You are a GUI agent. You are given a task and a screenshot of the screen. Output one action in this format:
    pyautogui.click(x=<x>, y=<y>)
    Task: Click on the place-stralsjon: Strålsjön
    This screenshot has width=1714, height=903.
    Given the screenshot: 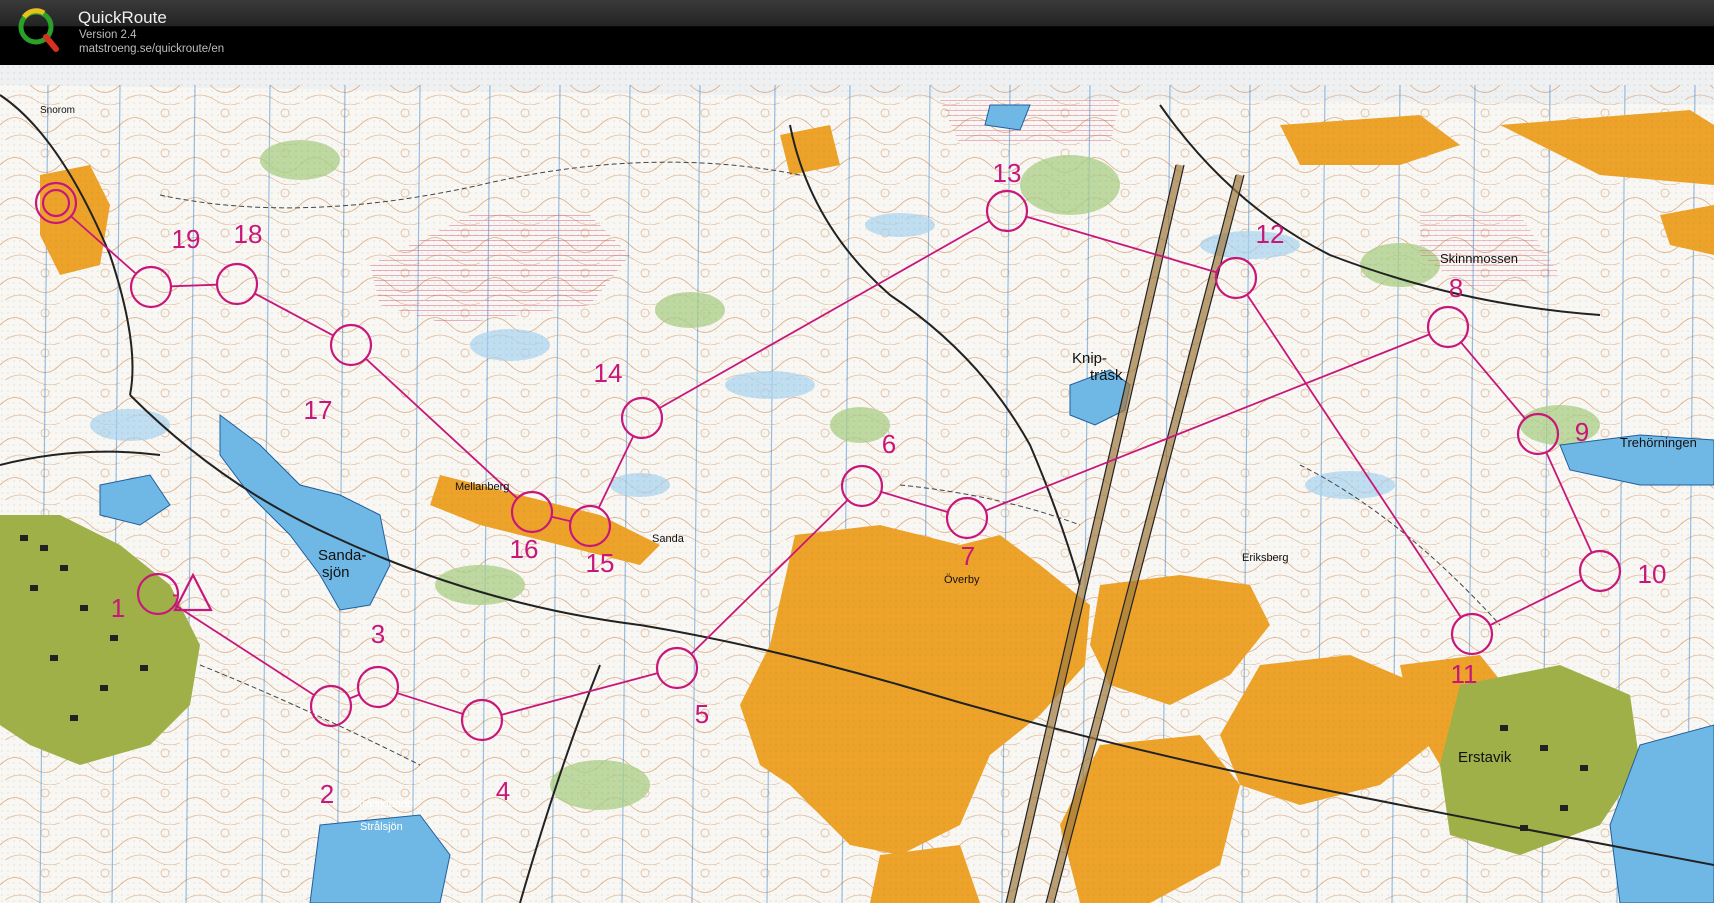 What is the action you would take?
    pyautogui.click(x=381, y=827)
    